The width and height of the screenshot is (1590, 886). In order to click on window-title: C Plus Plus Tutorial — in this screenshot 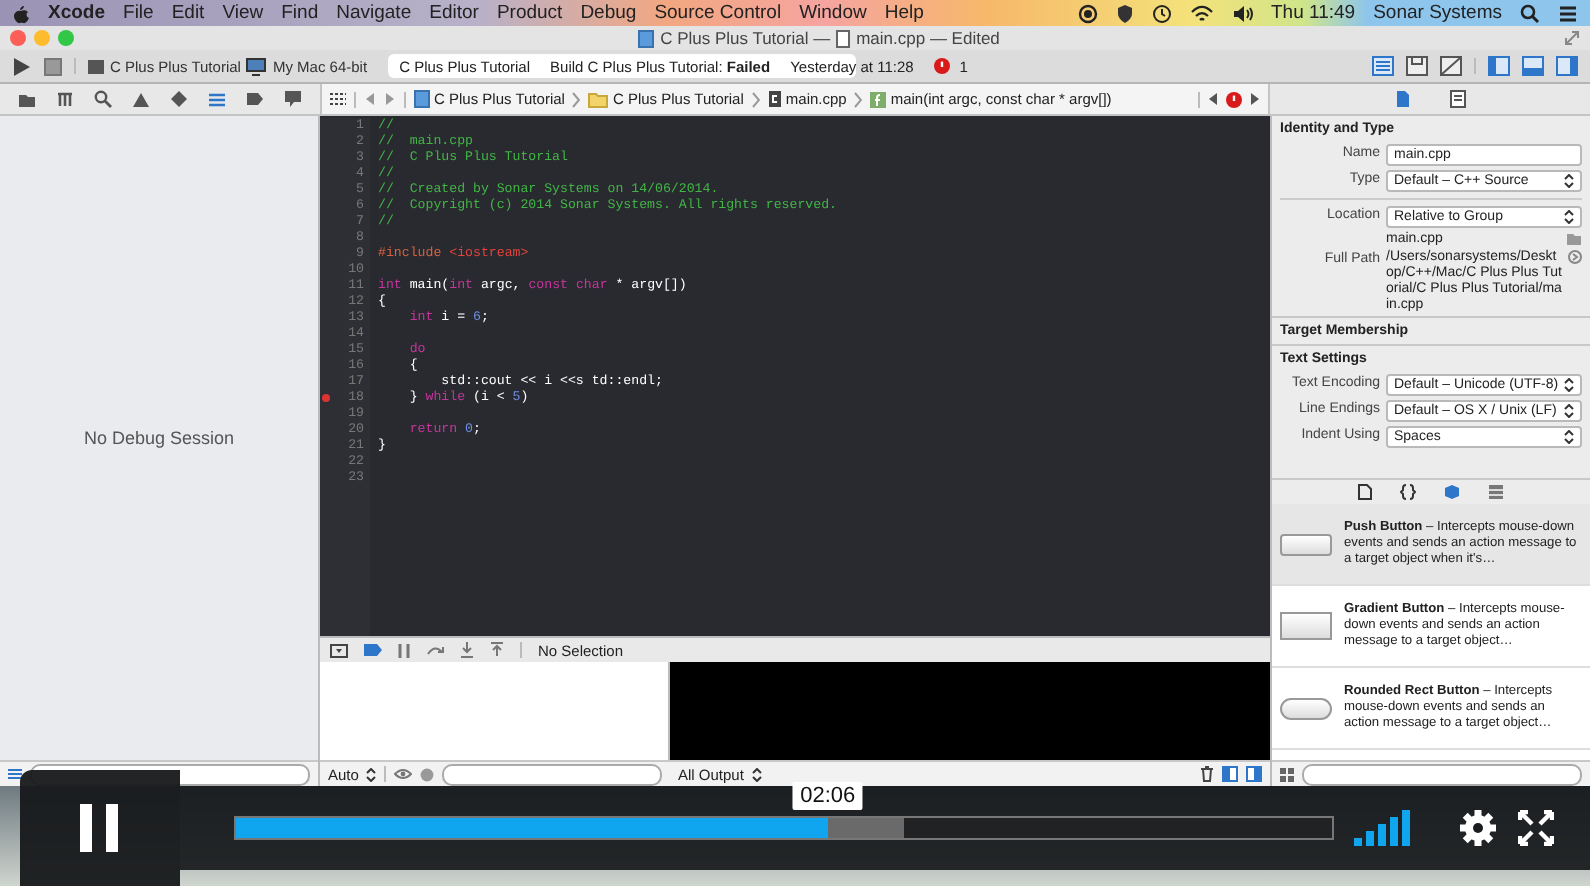, I will do `click(745, 38)`.